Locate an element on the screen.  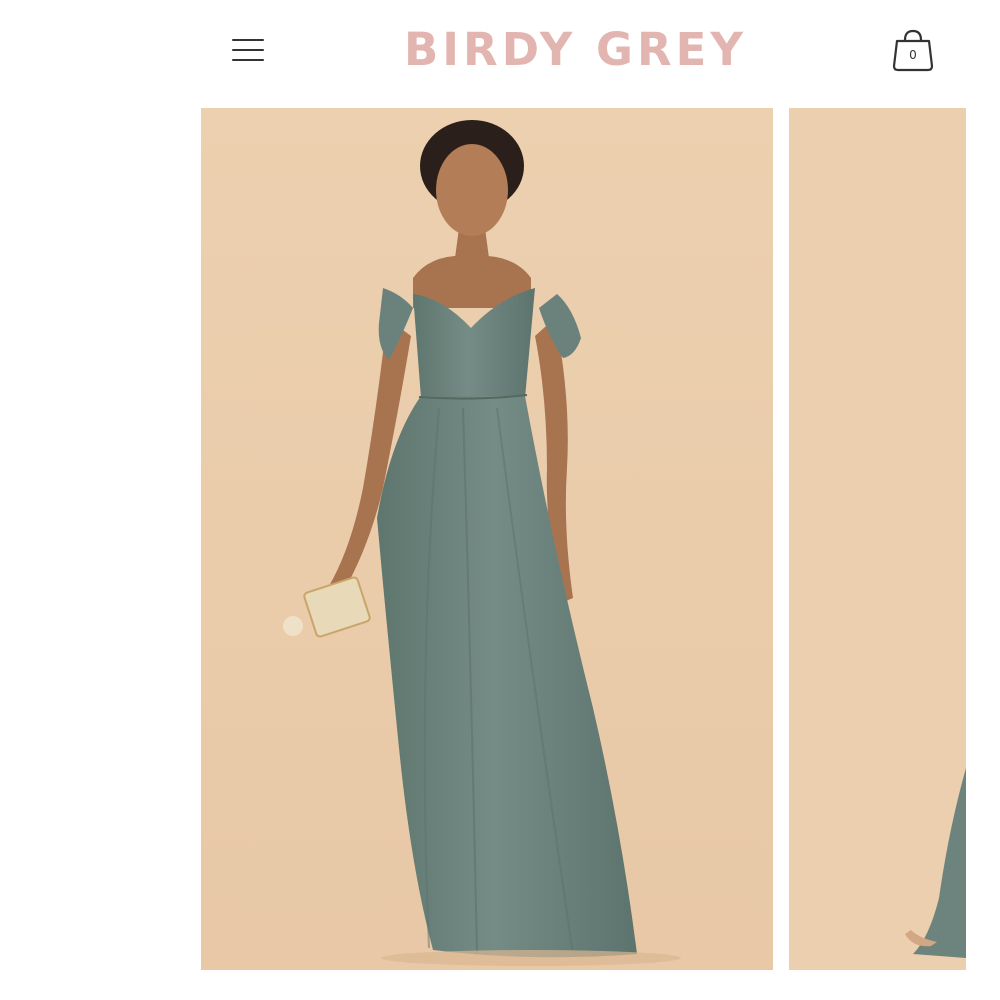
flower-bouquet is located at coordinates (293, 626).